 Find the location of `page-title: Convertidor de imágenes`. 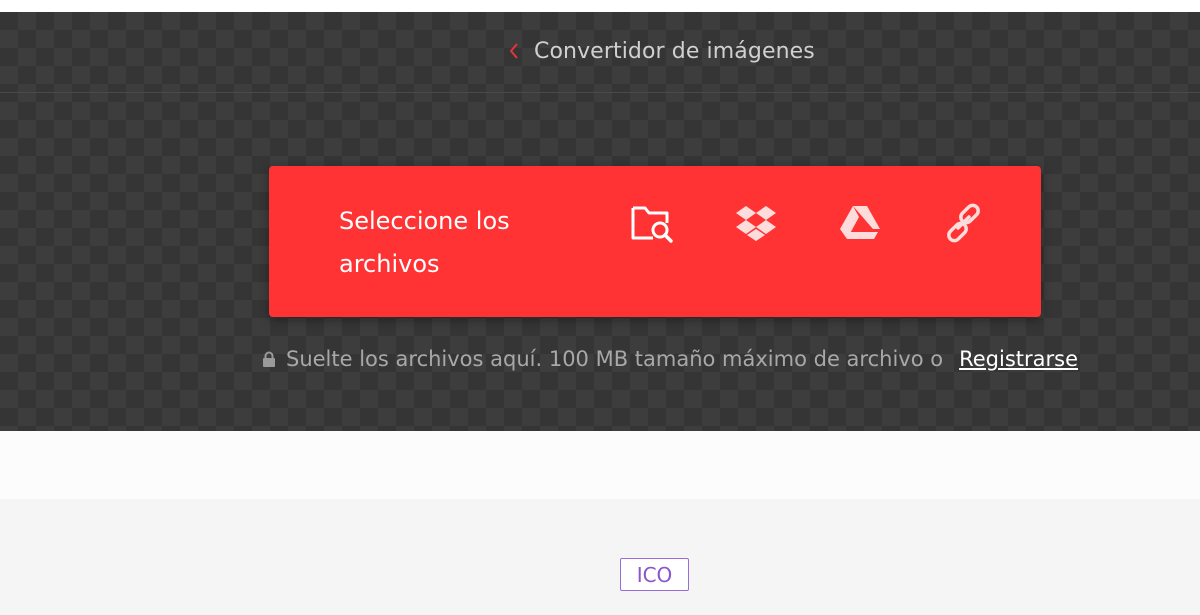

page-title: Convertidor de imágenes is located at coordinates (674, 51).